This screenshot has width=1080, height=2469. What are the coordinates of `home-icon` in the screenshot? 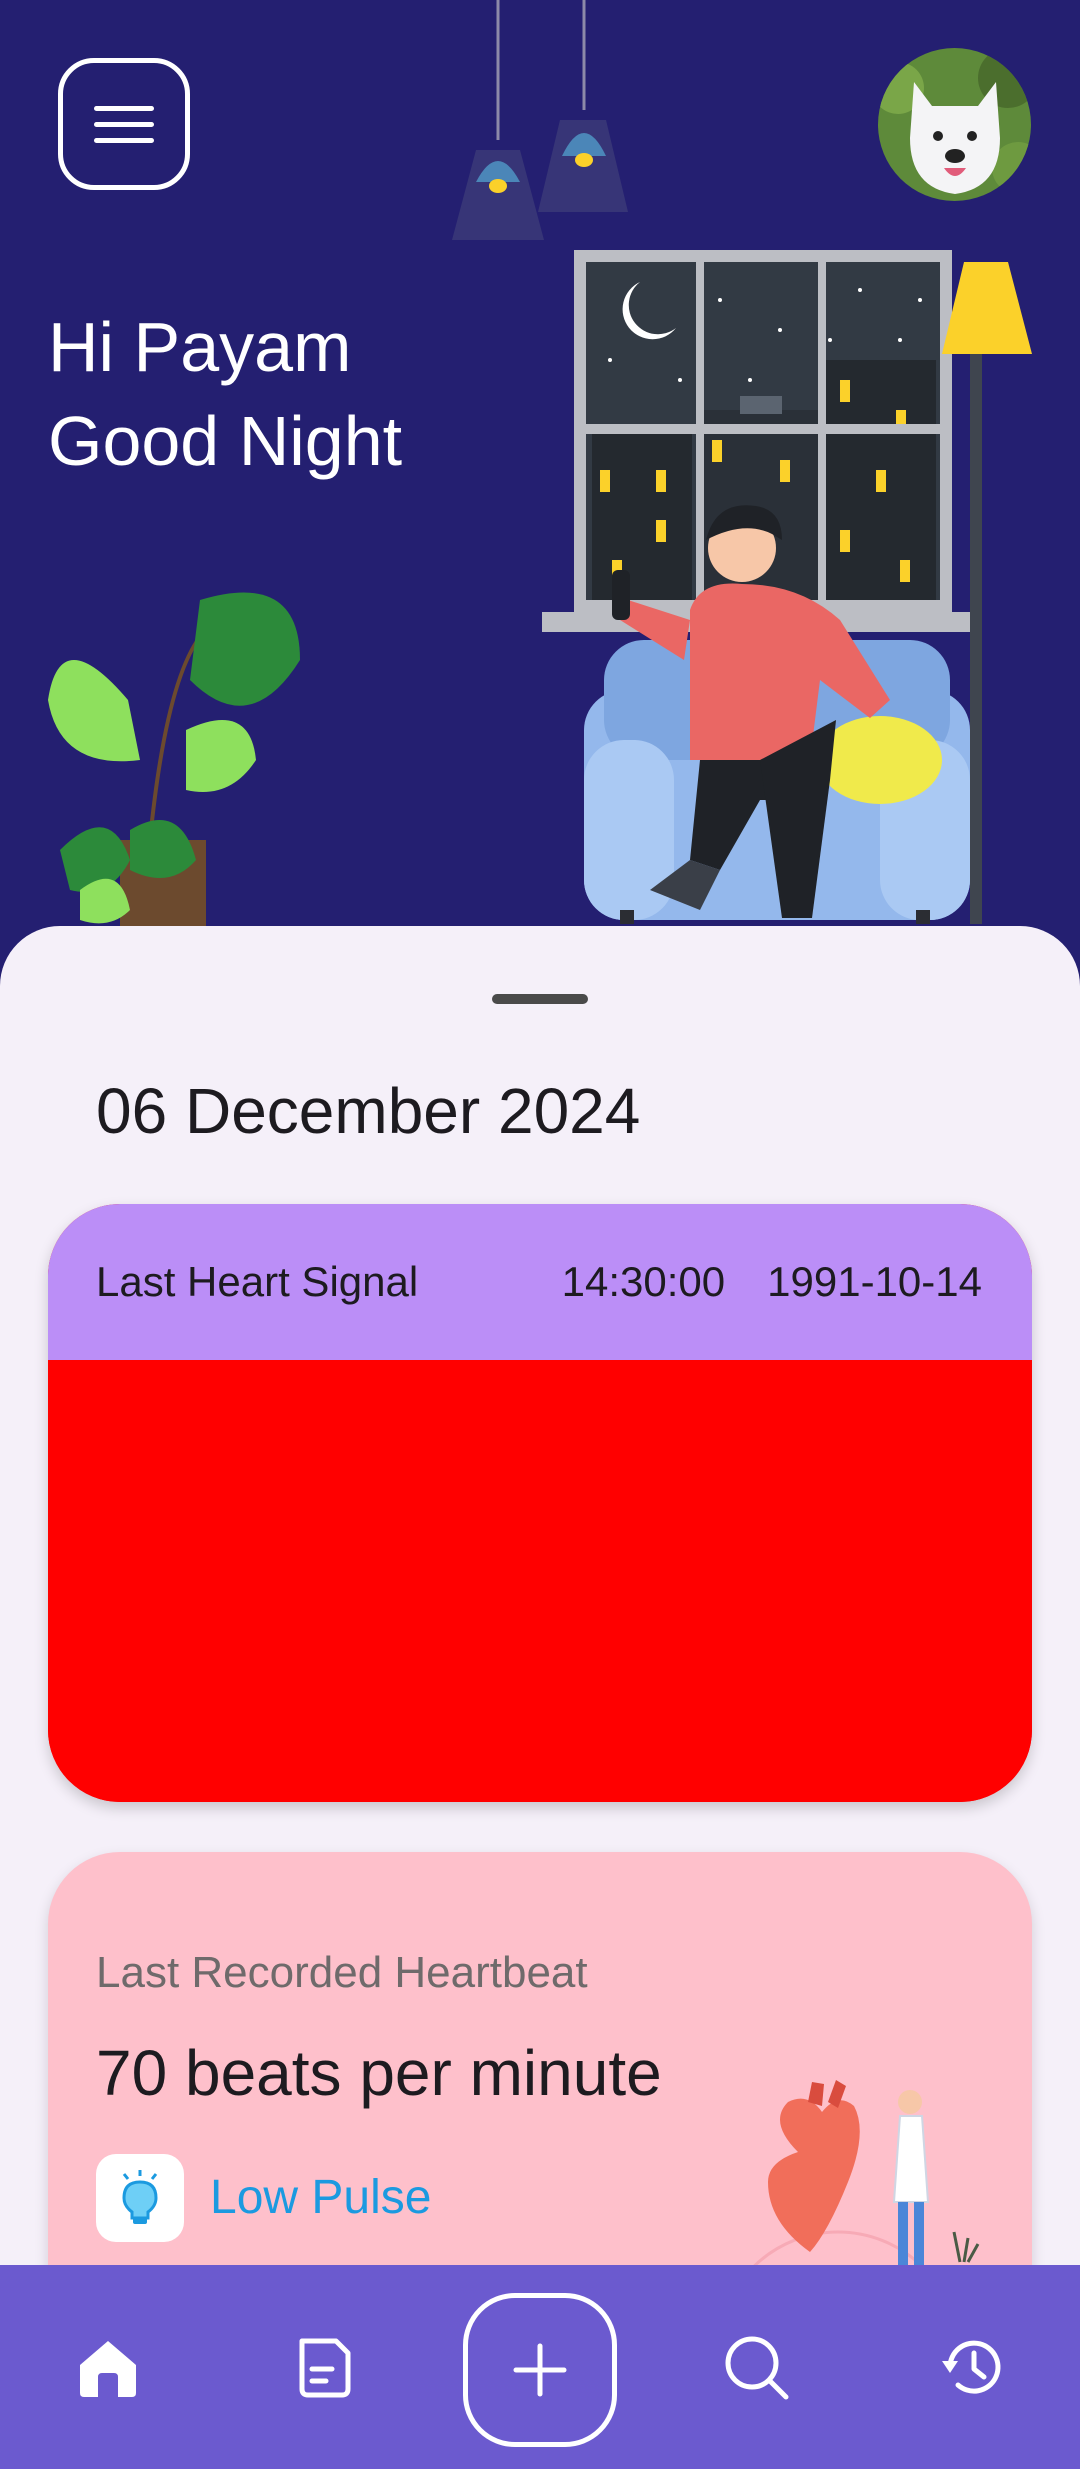 It's located at (108, 2369).